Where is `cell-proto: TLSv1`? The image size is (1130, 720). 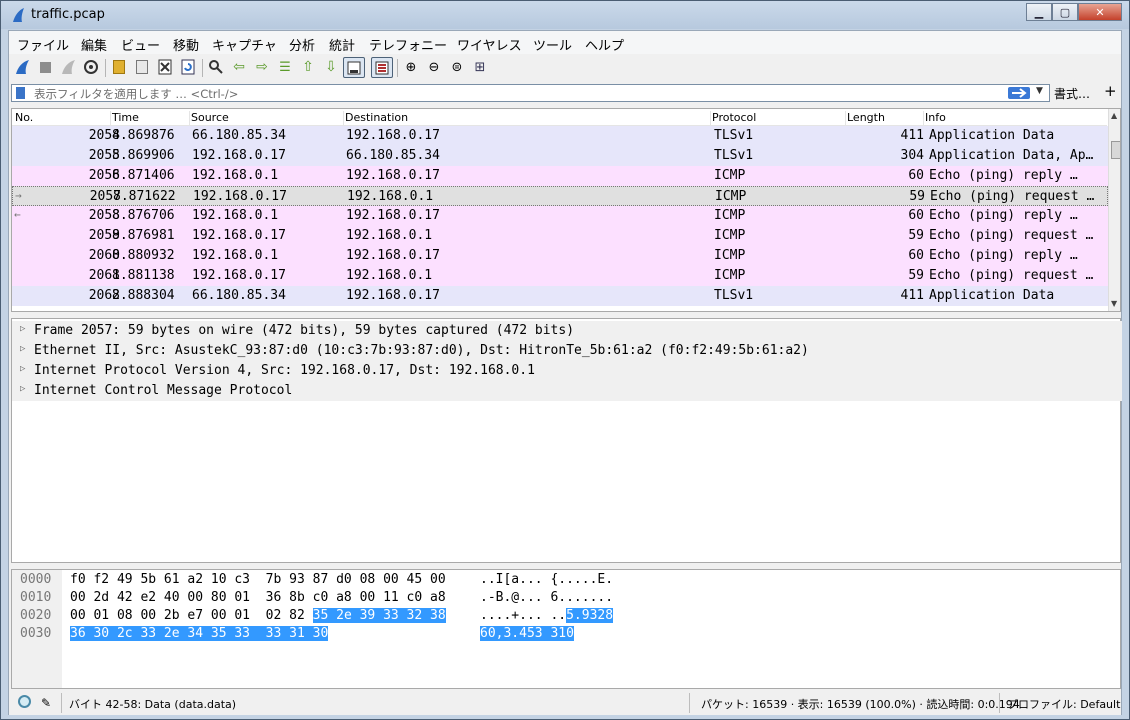
cell-proto: TLSv1 is located at coordinates (734, 135).